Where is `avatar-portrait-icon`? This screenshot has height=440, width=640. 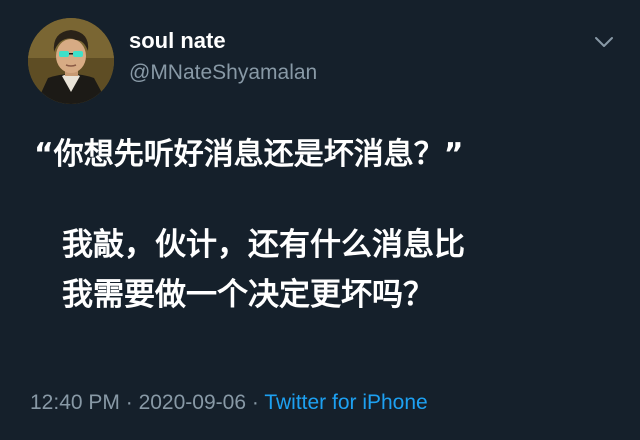 avatar-portrait-icon is located at coordinates (71, 61).